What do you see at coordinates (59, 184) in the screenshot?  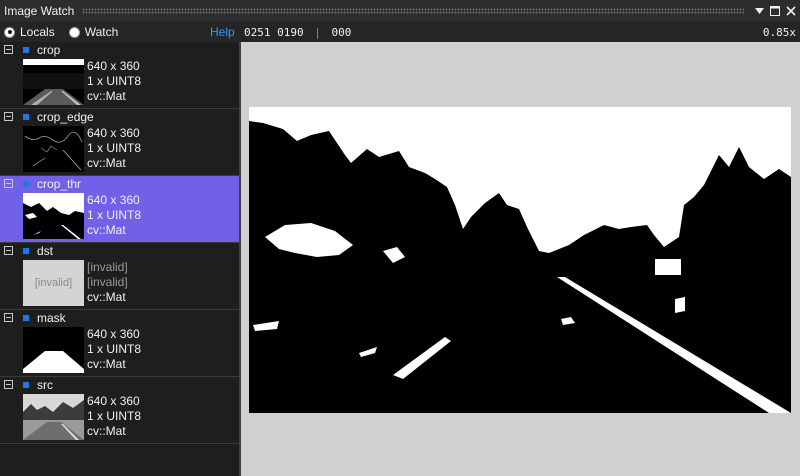 I see `item-name: crop_thr` at bounding box center [59, 184].